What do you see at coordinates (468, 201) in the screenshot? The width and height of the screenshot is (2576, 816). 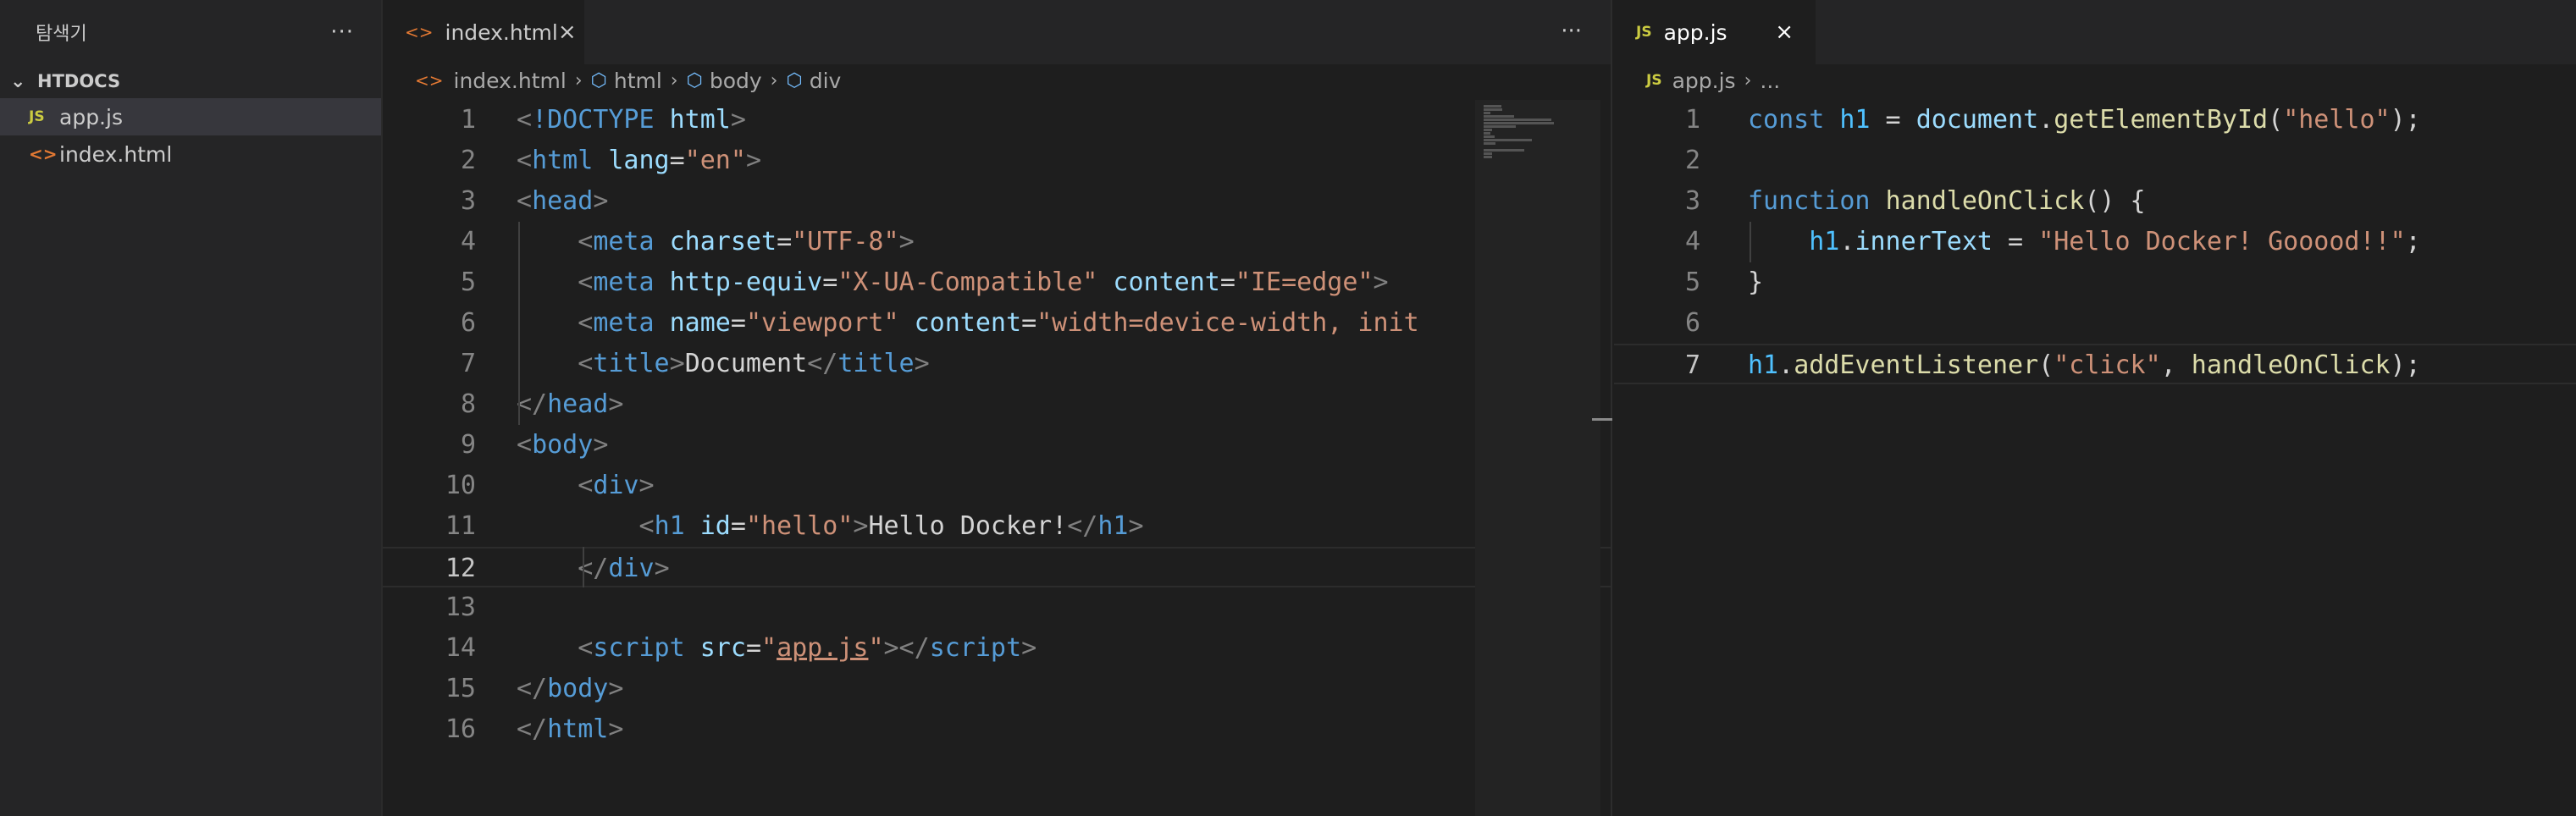 I see `line-number: 3` at bounding box center [468, 201].